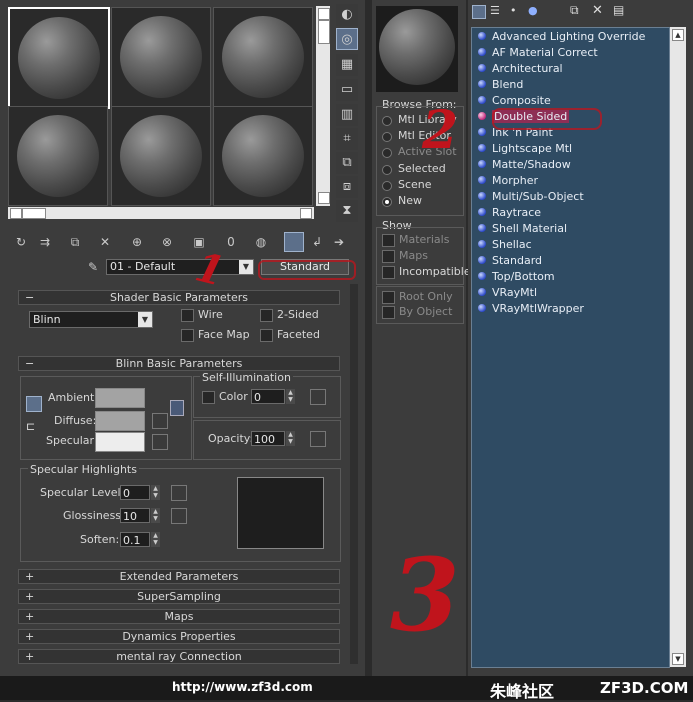 This screenshot has width=693, height=702. I want to click on specular-level-field: 0, so click(135, 492).